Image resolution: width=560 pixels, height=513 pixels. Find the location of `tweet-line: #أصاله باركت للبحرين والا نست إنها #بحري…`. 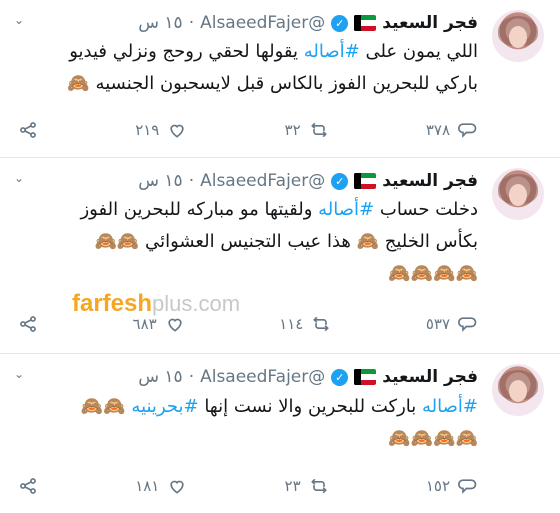

tweet-line: #أصاله باركت للبحرين والا نست إنها #بحري… is located at coordinates (279, 406).